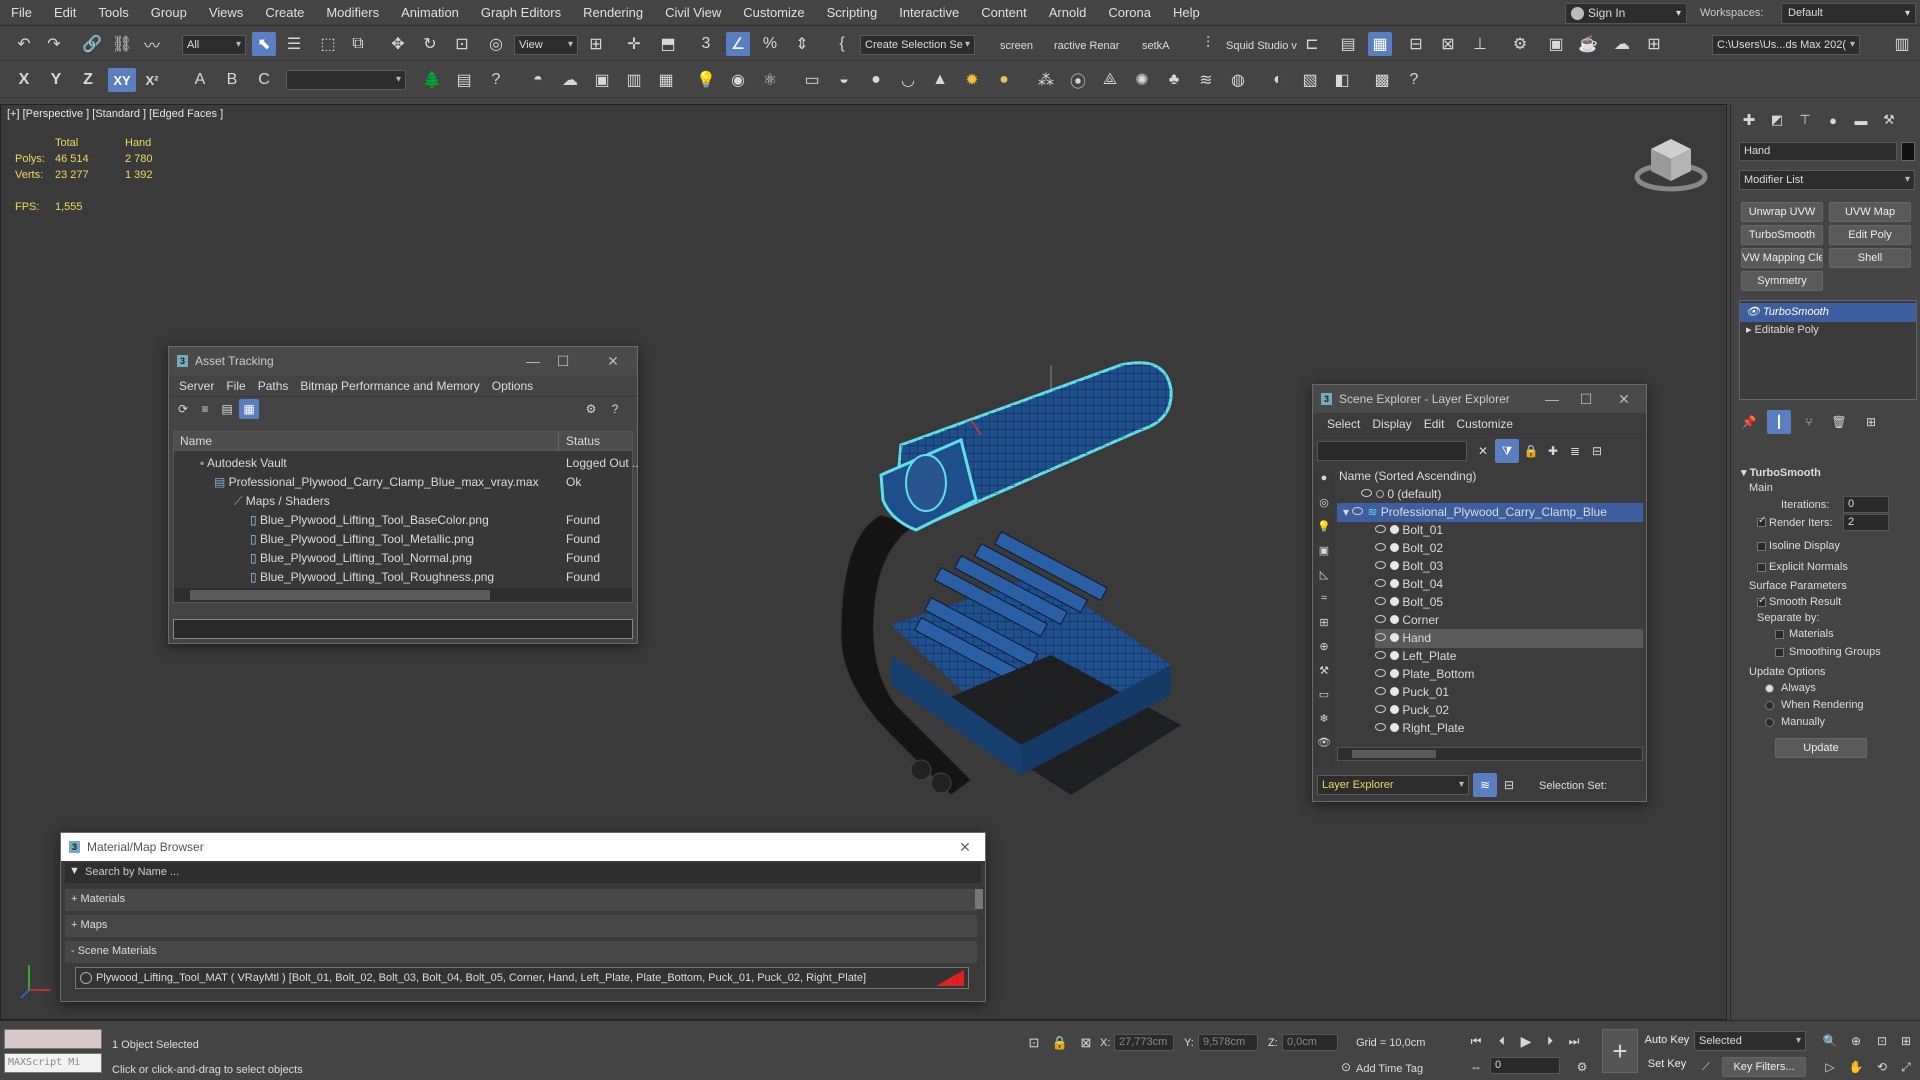 Image resolution: width=1920 pixels, height=1080 pixels. What do you see at coordinates (1866, 522) in the screenshot?
I see `render-iters-spinner: 2` at bounding box center [1866, 522].